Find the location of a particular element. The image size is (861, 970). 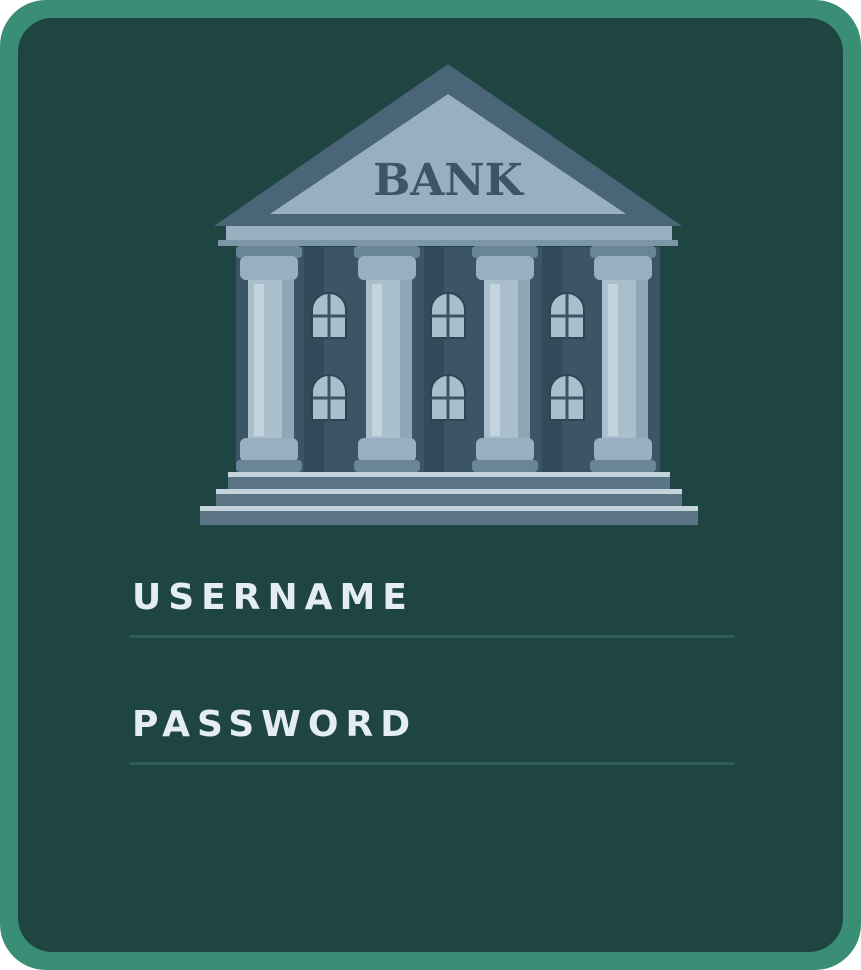

password-label: PASSWORD is located at coordinates (275, 724).